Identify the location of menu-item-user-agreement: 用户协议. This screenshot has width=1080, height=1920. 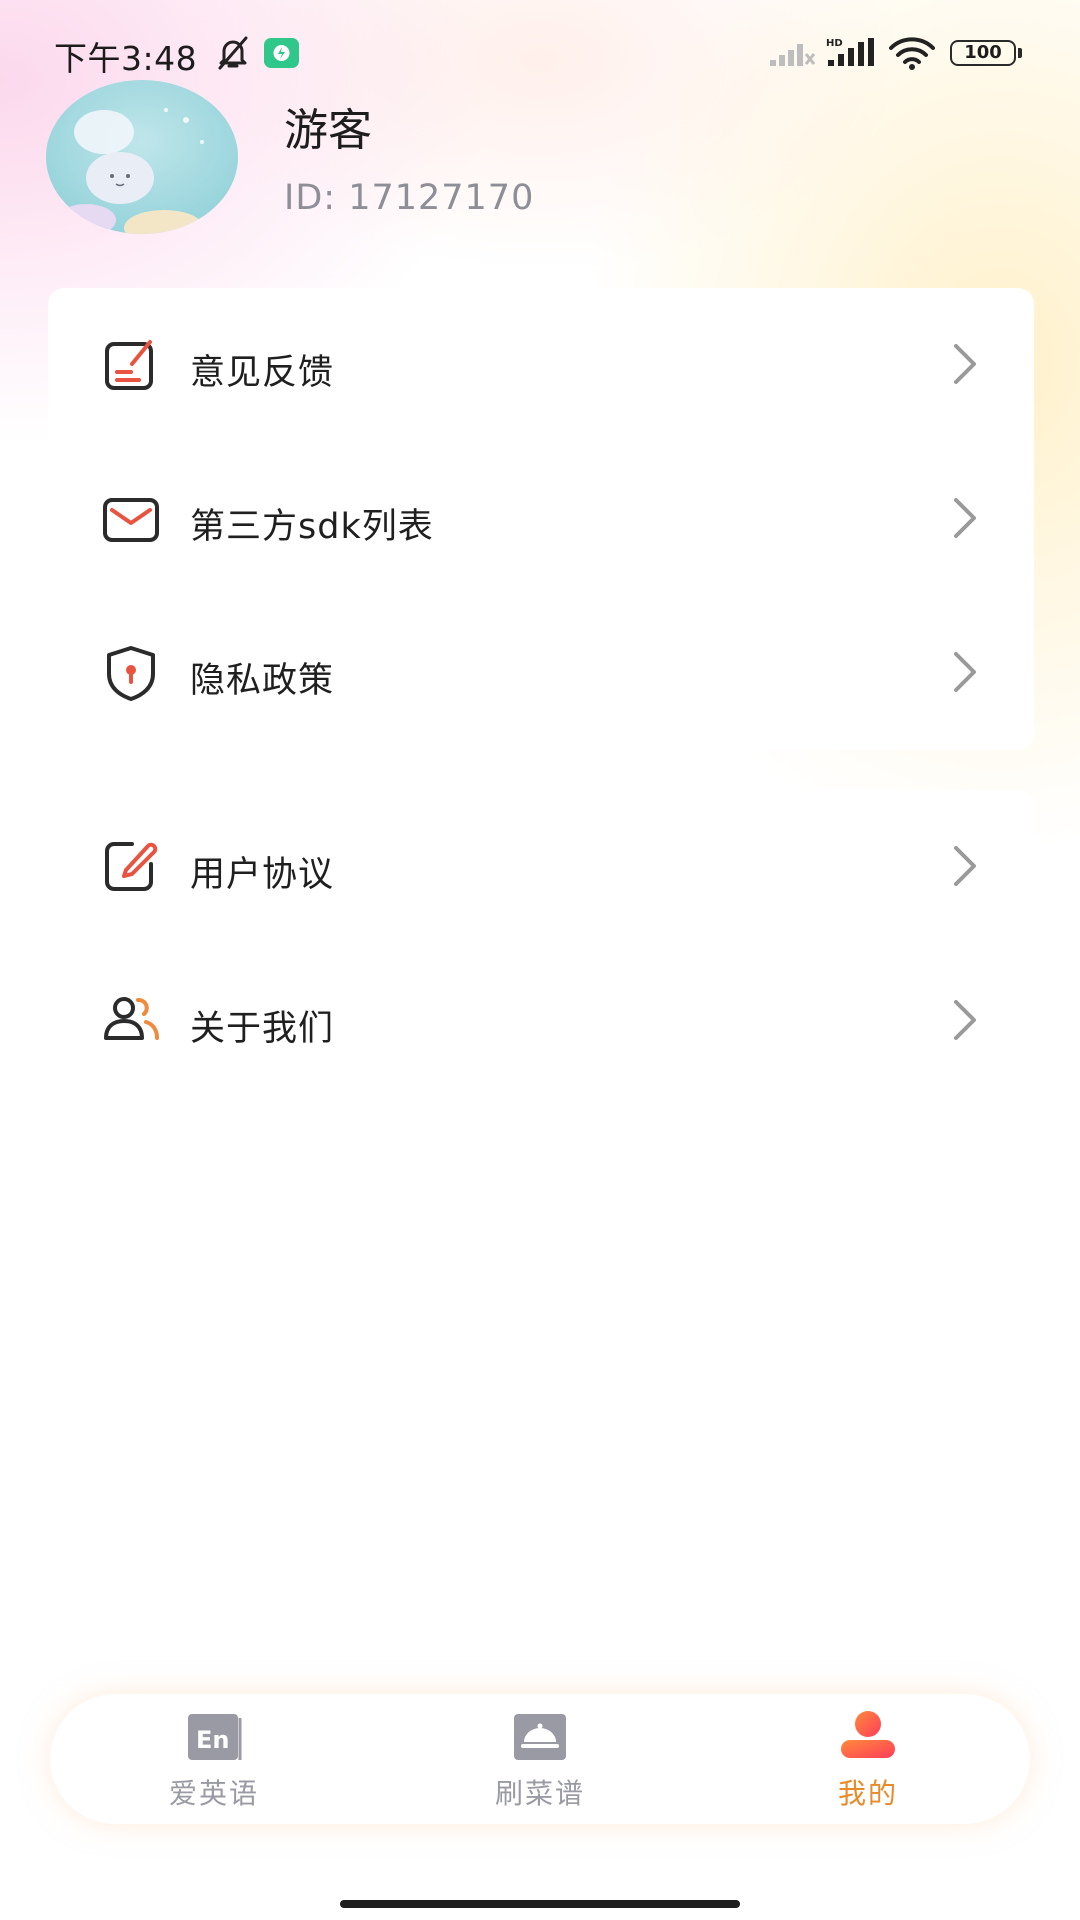
(541, 867).